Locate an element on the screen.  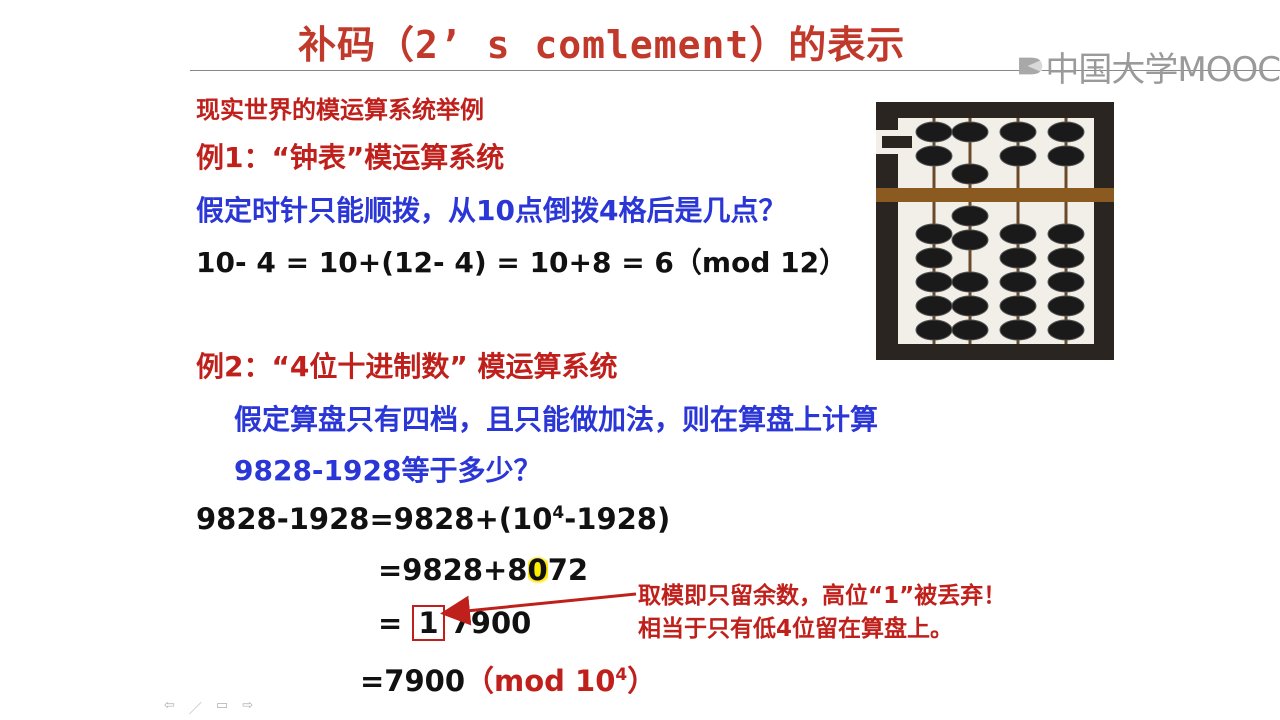
next-arrow-icon: ⇨ is located at coordinates (247, 707).